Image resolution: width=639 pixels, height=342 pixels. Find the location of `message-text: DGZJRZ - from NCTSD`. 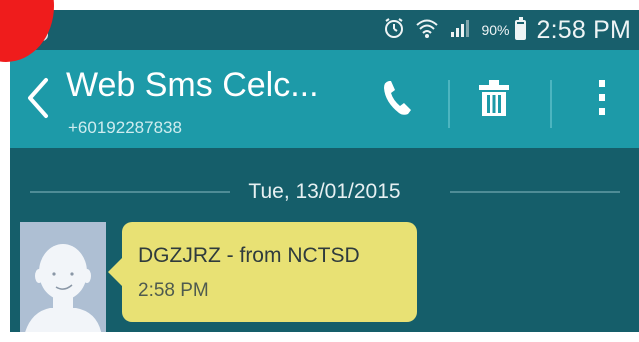

message-text: DGZJRZ - from NCTSD is located at coordinates (249, 255).